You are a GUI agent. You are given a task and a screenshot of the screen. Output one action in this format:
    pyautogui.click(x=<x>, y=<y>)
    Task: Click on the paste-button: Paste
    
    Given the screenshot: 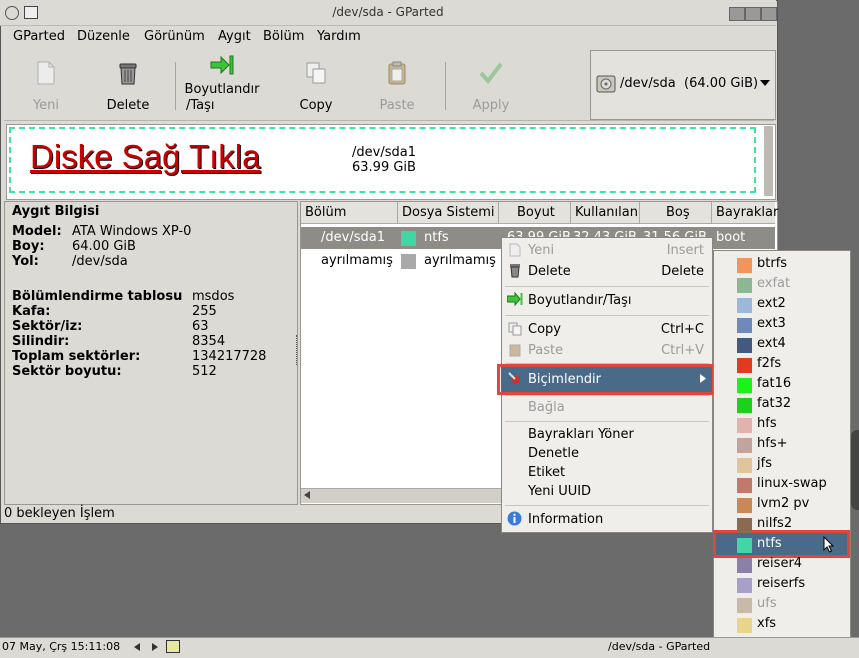 What is the action you would take?
    pyautogui.click(x=397, y=85)
    